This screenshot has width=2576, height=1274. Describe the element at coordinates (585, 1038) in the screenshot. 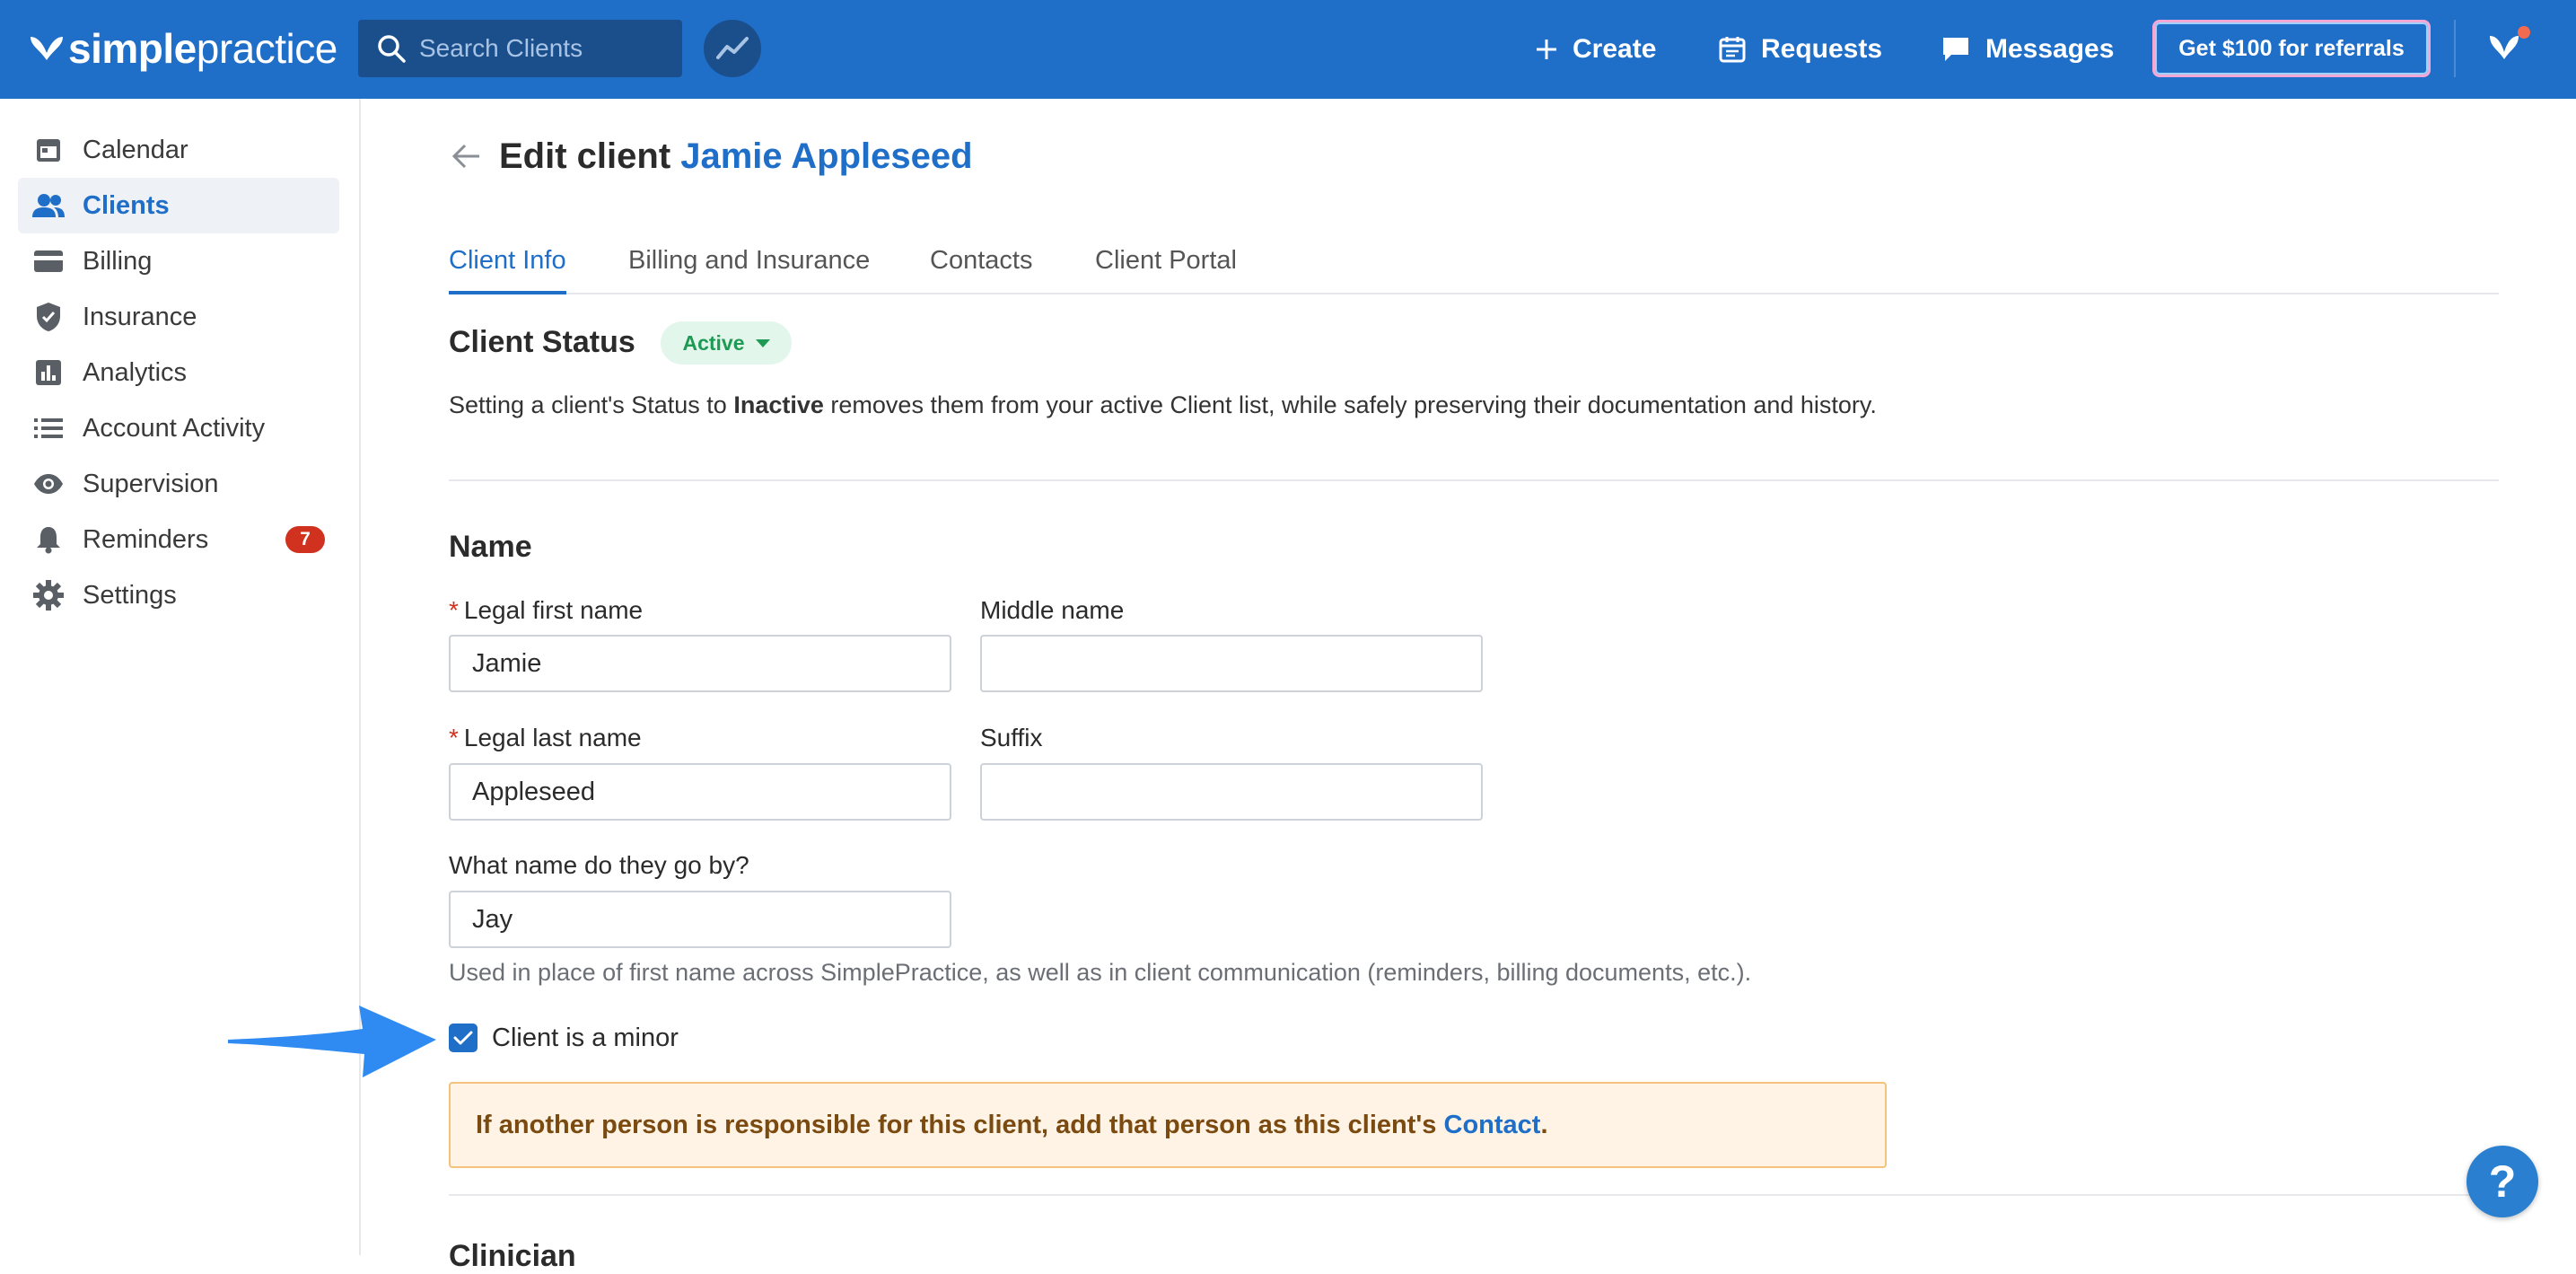

I see `client-is-minor-label: Client is a minor` at that location.